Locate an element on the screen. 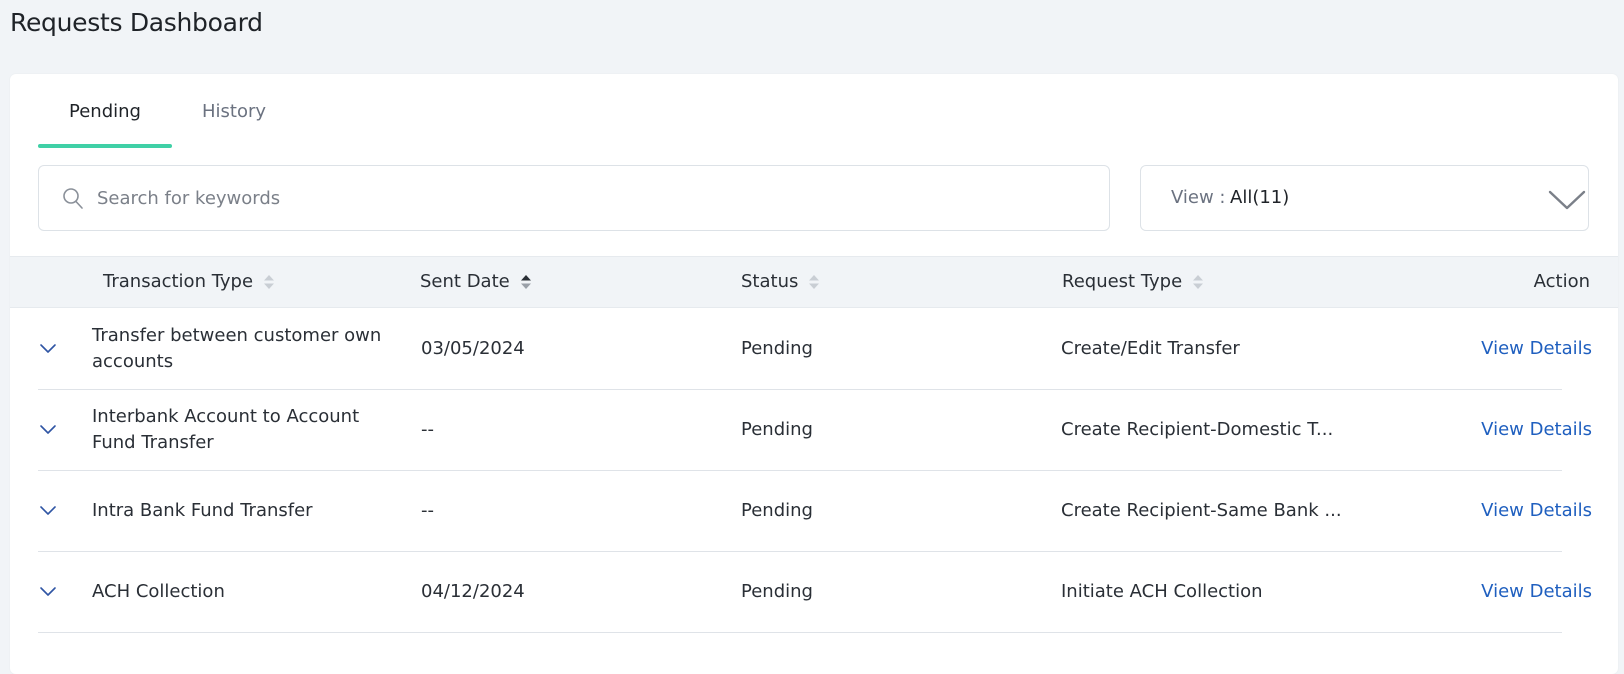 The image size is (1624, 674). transaction-type-cell: Transfer between customer own accounts is located at coordinates (237, 348).